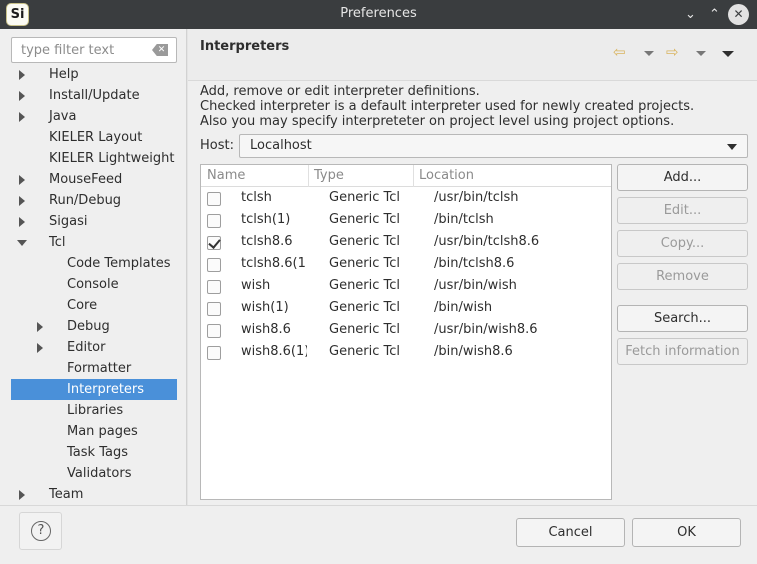 The image size is (757, 564). I want to click on tree-item: Man pages, so click(94, 431).